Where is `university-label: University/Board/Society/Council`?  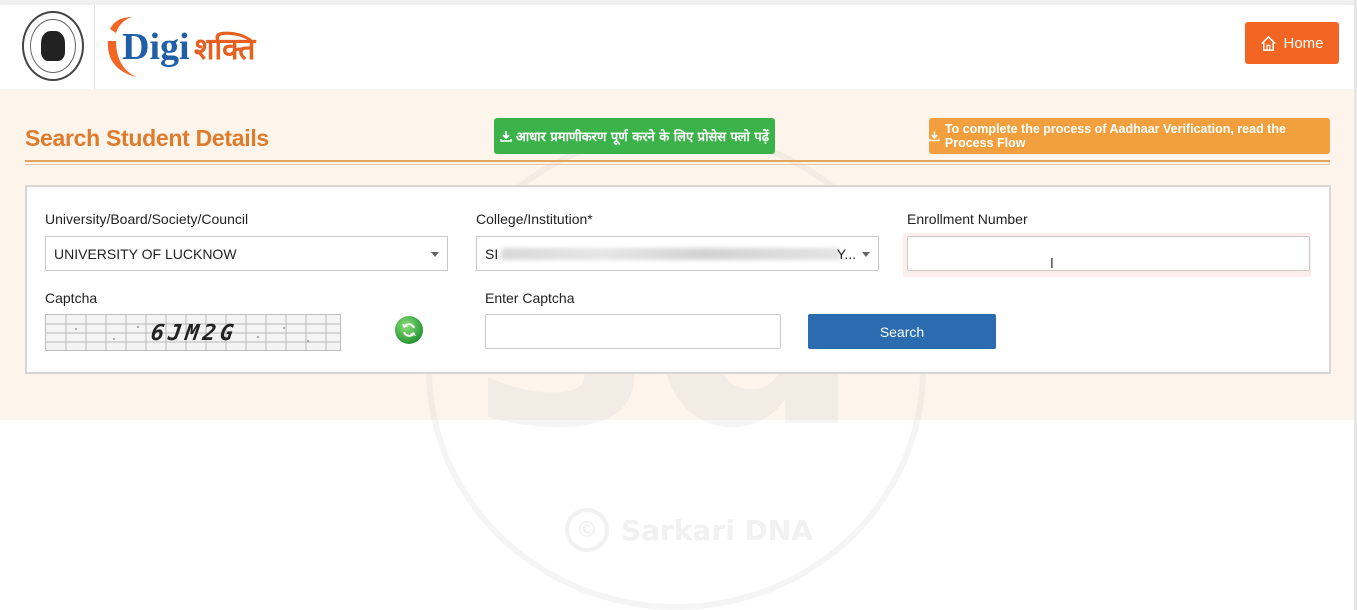
university-label: University/Board/Society/Council is located at coordinates (147, 219).